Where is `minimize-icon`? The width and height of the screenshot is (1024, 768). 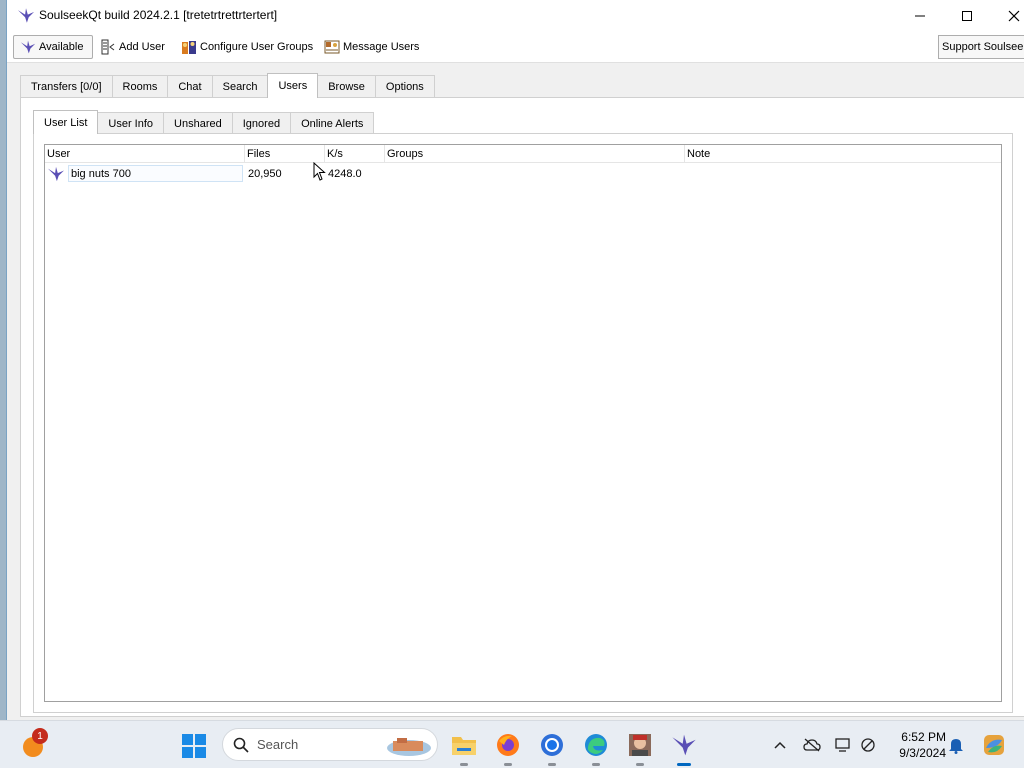
minimize-icon is located at coordinates (920, 15).